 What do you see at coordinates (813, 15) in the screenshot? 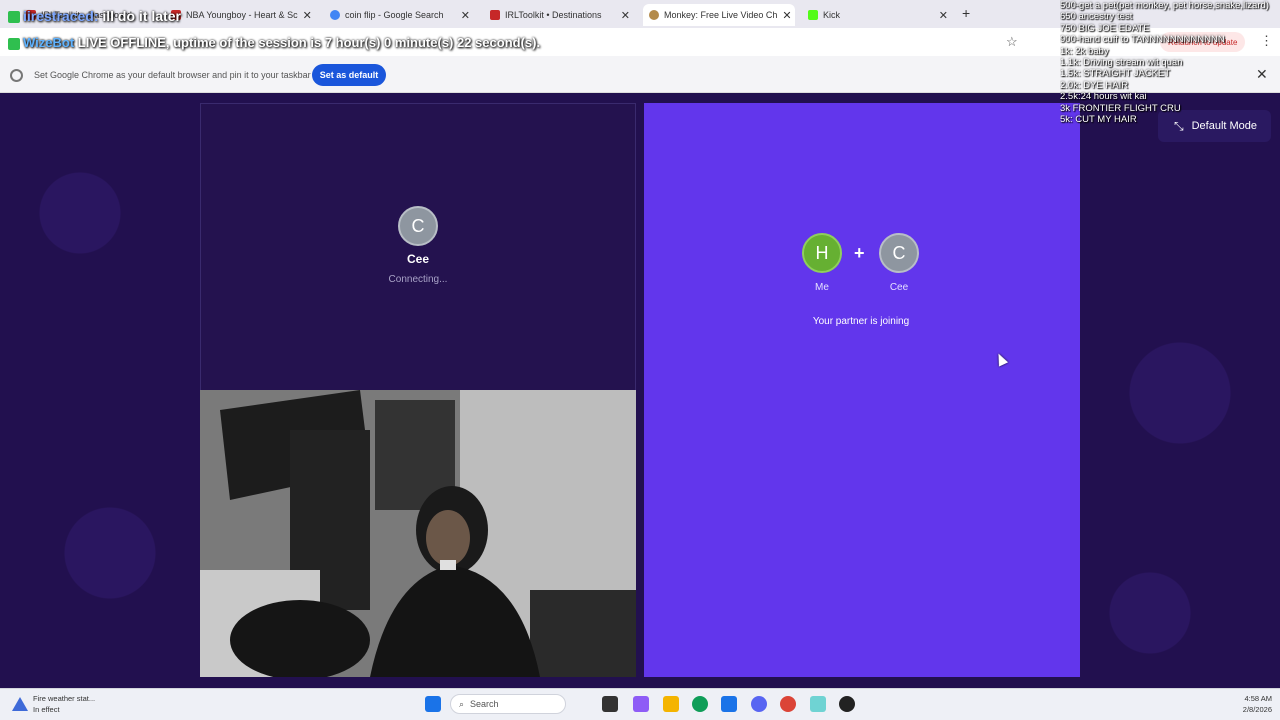
I see `kick-favicon-icon` at bounding box center [813, 15].